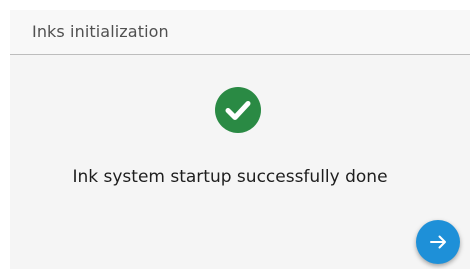 The height and width of the screenshot is (269, 472). I want to click on dialog-title: Inks initialization, so click(100, 31).